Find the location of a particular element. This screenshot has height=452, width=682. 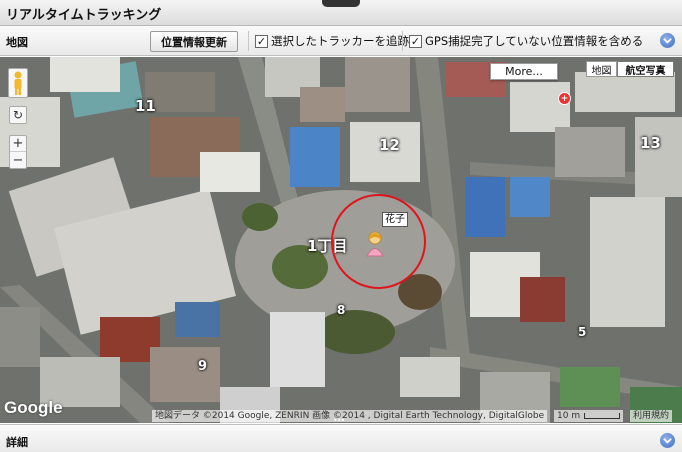

zoom-out-button: − is located at coordinates (18, 160).